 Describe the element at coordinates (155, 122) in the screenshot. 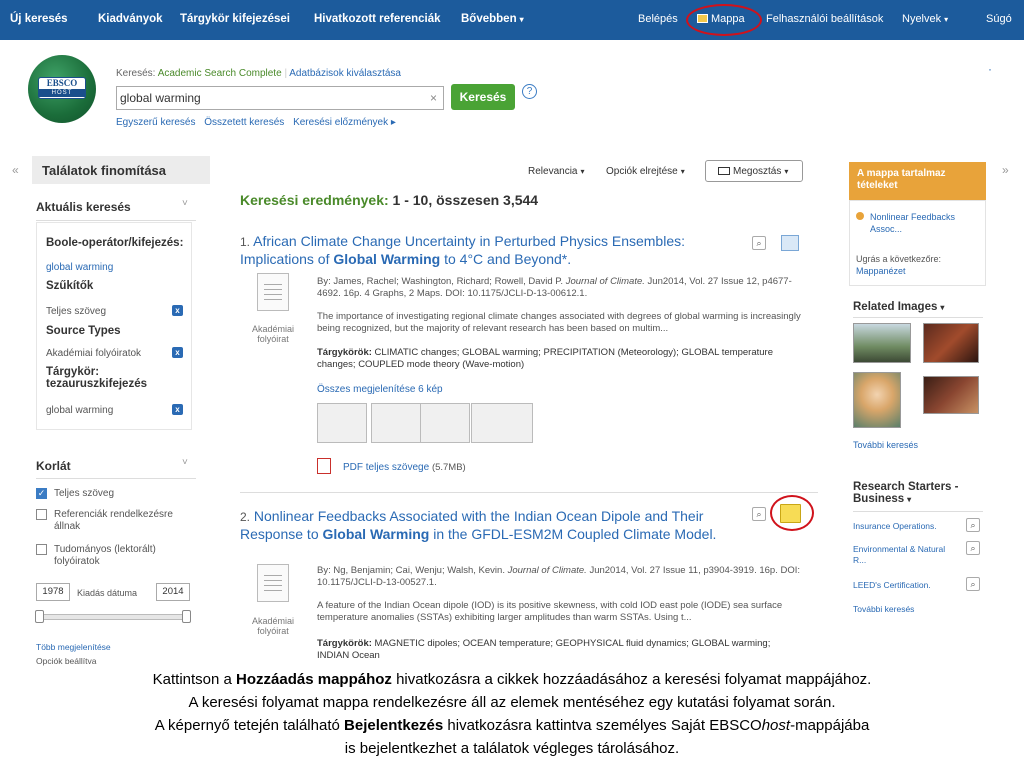

I see `basic-search-link: Egyszerű keresés` at that location.